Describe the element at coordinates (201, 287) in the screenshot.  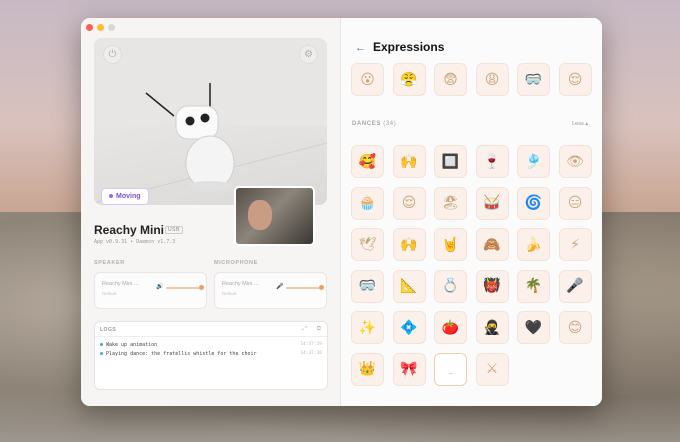
I see `speaker-volume-handle` at that location.